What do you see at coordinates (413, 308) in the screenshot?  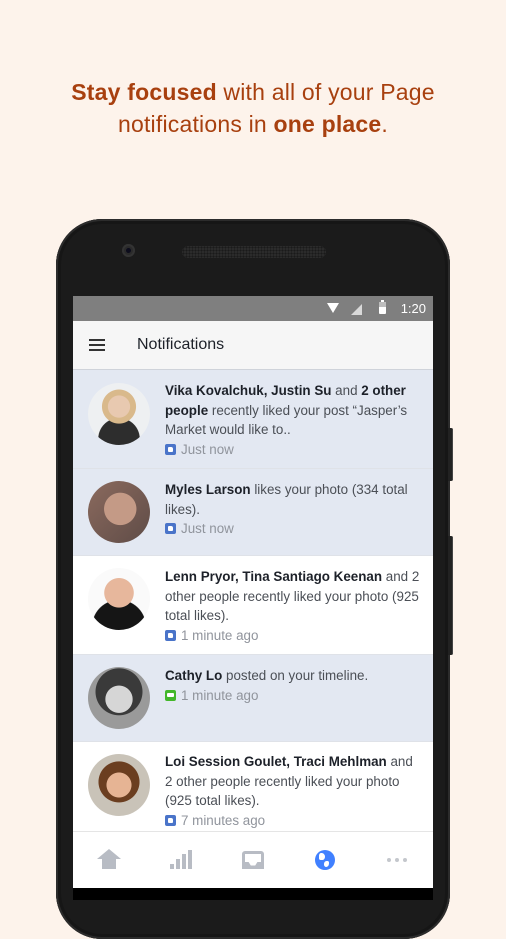 I see `status-time: 1:20` at bounding box center [413, 308].